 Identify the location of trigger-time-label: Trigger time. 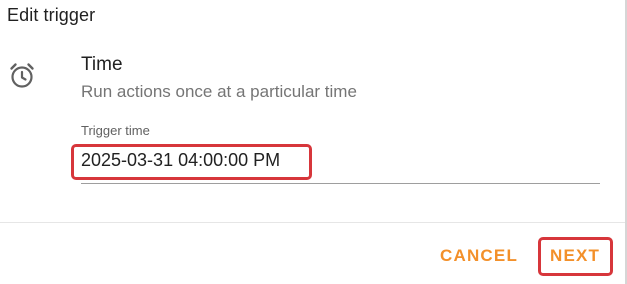
(115, 130).